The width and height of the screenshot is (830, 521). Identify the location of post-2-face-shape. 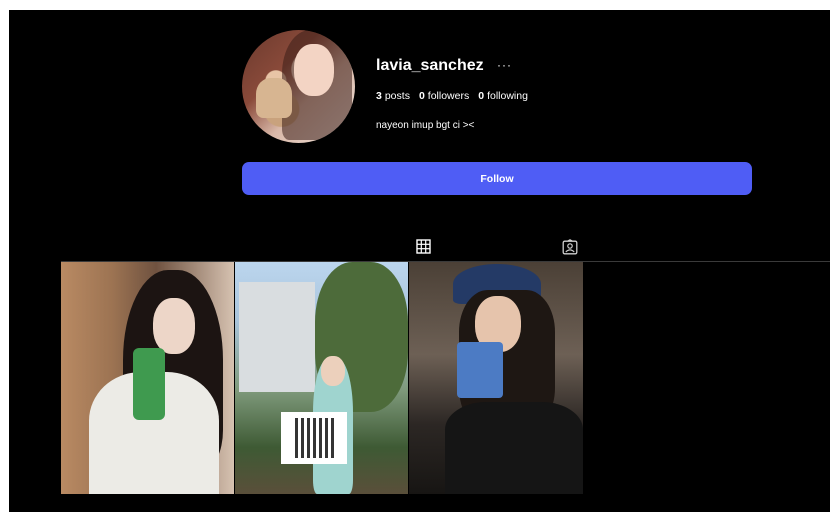
(333, 371).